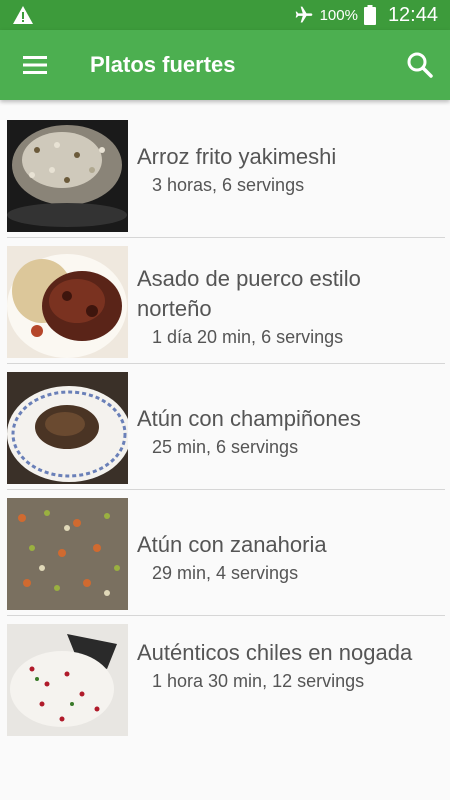 This screenshot has height=800, width=450. What do you see at coordinates (225, 447) in the screenshot?
I see `recipe-meta: 25 min, 6 servings` at bounding box center [225, 447].